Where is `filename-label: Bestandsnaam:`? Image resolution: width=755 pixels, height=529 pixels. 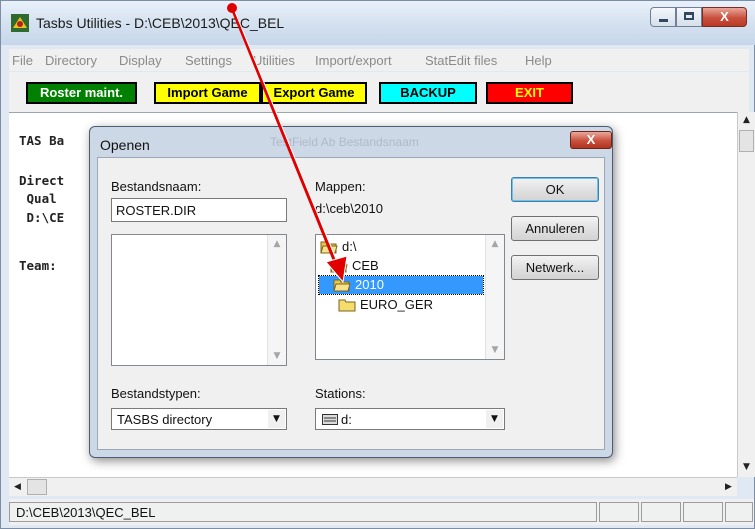 filename-label: Bestandsnaam: is located at coordinates (156, 186).